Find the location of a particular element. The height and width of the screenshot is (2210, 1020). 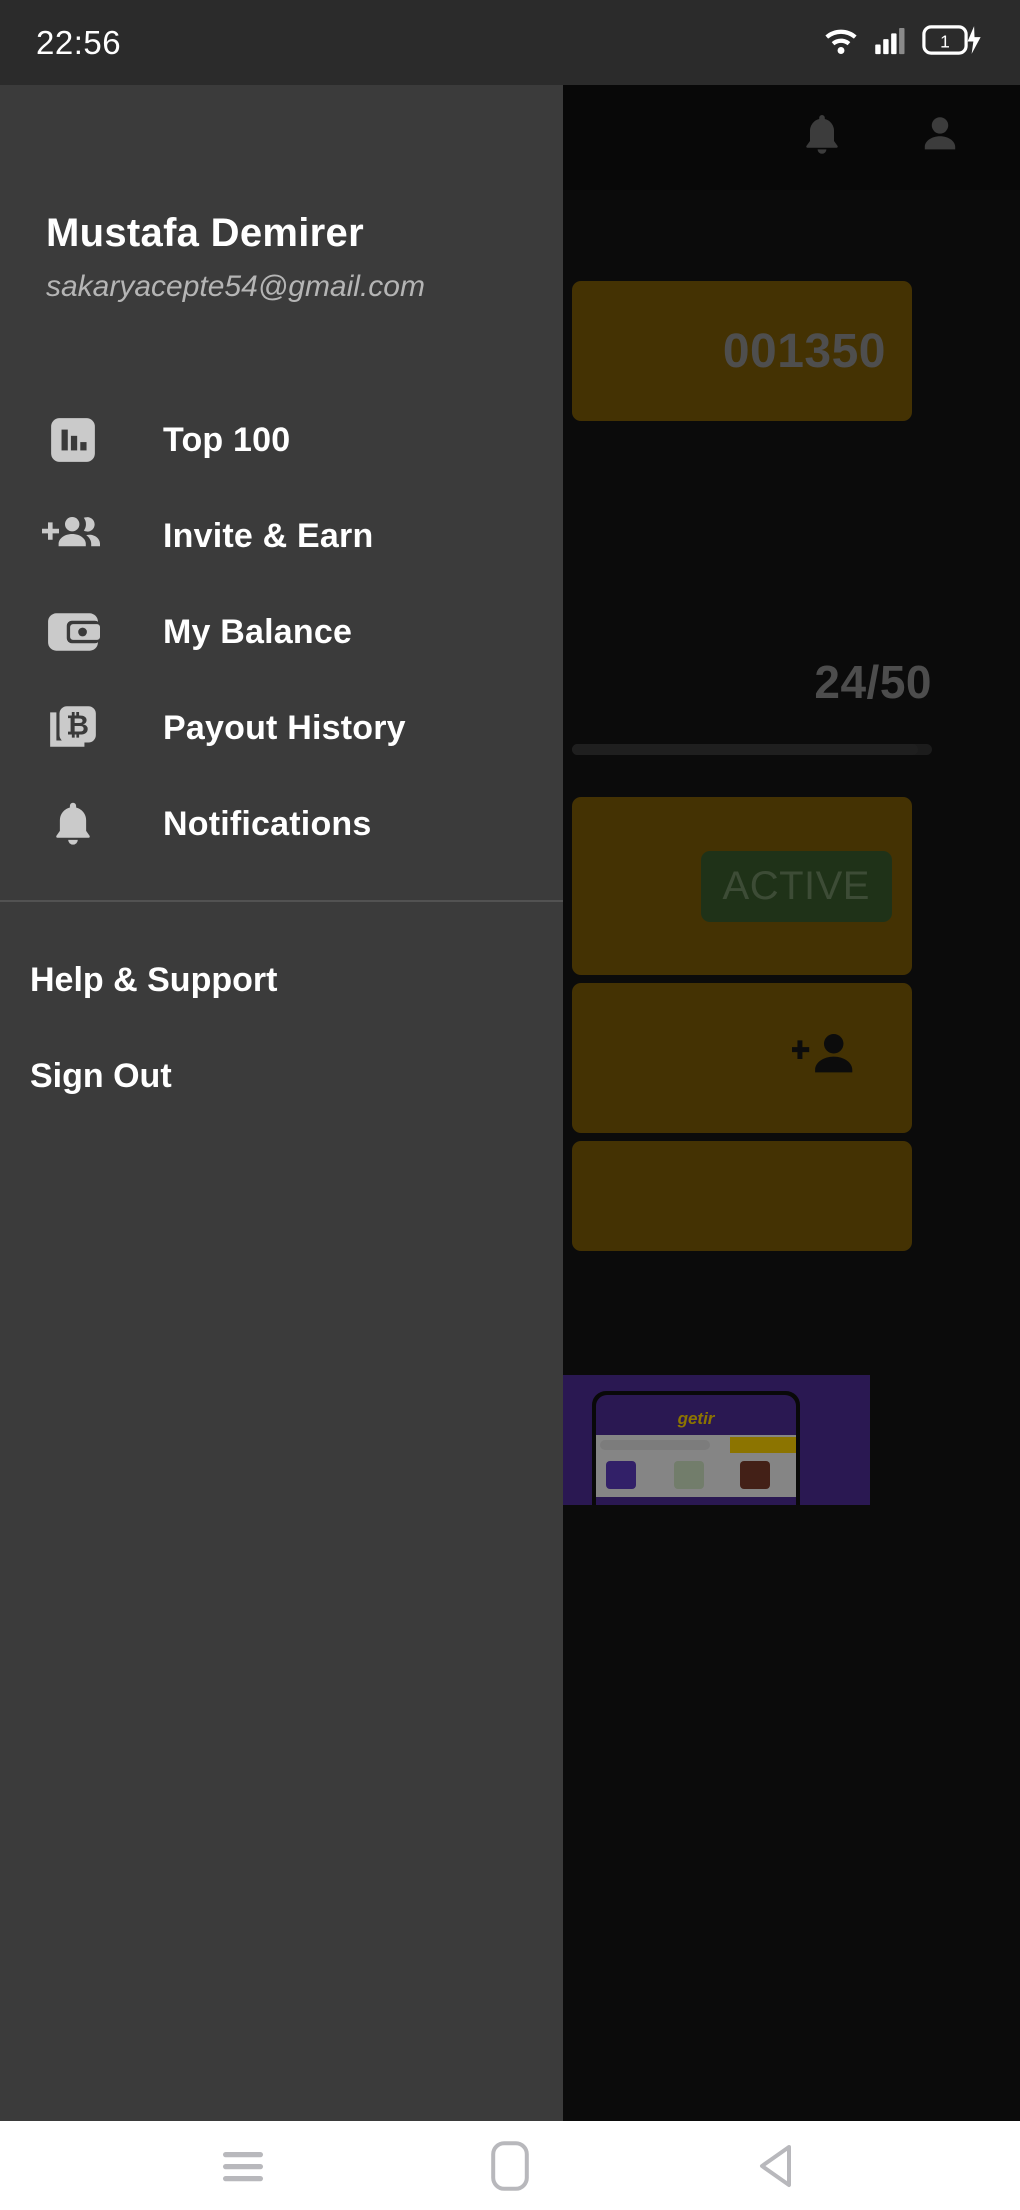

menu-item-label: Invite & Earn is located at coordinates (268, 535).